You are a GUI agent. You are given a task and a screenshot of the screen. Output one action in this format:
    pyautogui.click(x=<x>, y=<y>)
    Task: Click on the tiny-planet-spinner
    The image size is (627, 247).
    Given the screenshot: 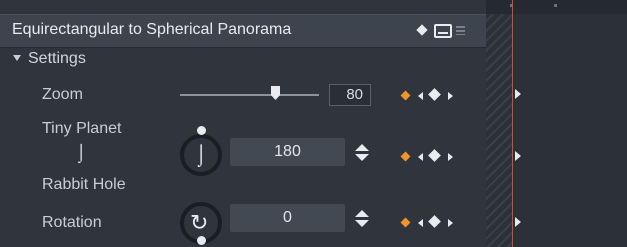 What is the action you would take?
    pyautogui.click(x=362, y=153)
    